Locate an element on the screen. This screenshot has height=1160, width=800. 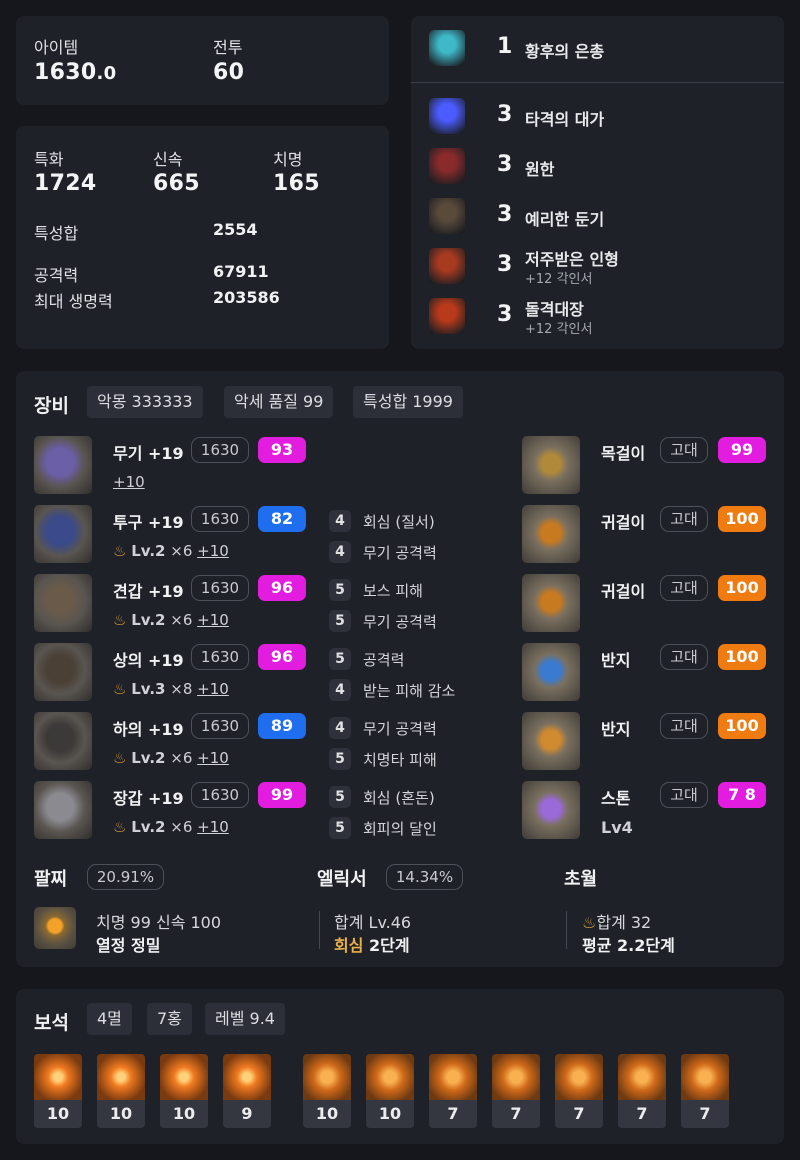
gear-quality: 82 is located at coordinates (282, 519).